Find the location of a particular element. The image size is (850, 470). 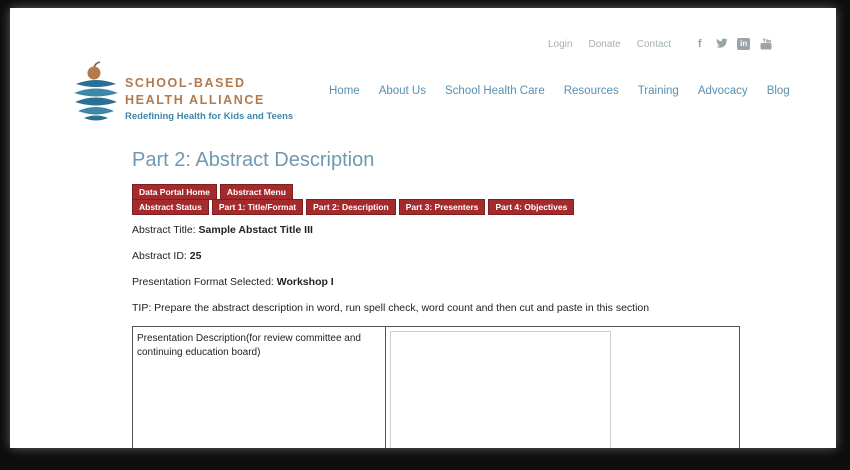

abstract-menu-button: Abstract Menu is located at coordinates (256, 192).